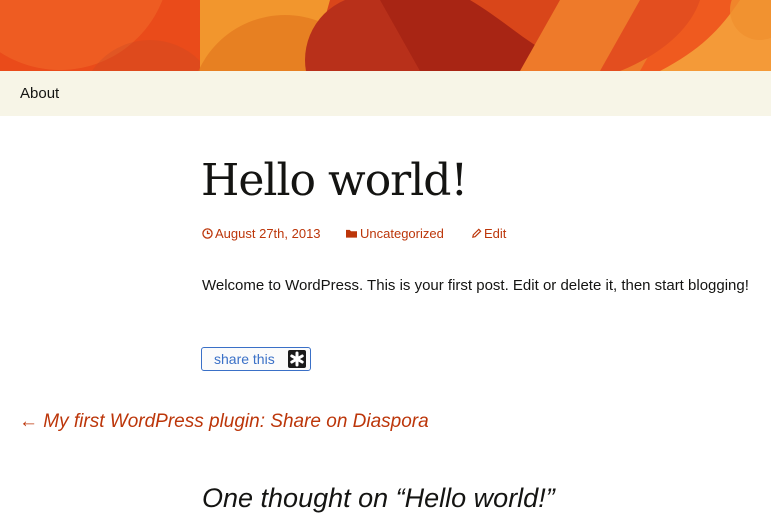  Describe the element at coordinates (39, 93) in the screenshot. I see `nav-item-about: About` at that location.